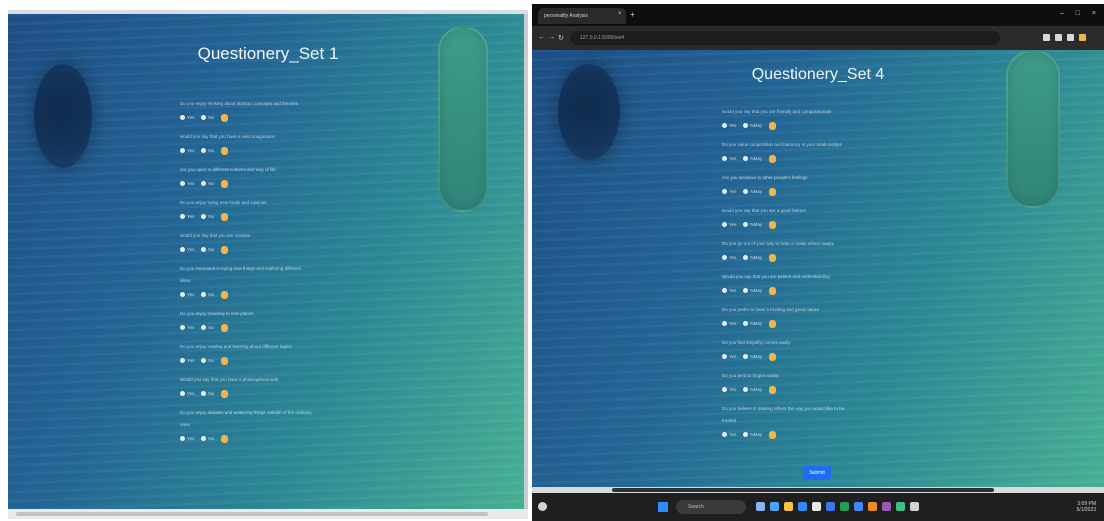 This screenshot has width=1104, height=521. What do you see at coordinates (582, 16) in the screenshot?
I see `tab-personality: personality Analysis` at bounding box center [582, 16].